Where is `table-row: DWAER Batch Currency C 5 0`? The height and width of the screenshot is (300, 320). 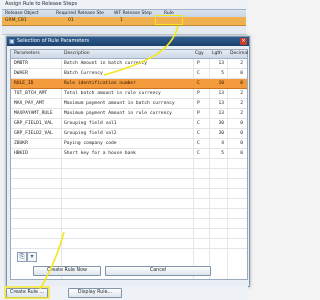
table-row: DWAER Batch Currency C 5 0 is located at coordinates (129, 74).